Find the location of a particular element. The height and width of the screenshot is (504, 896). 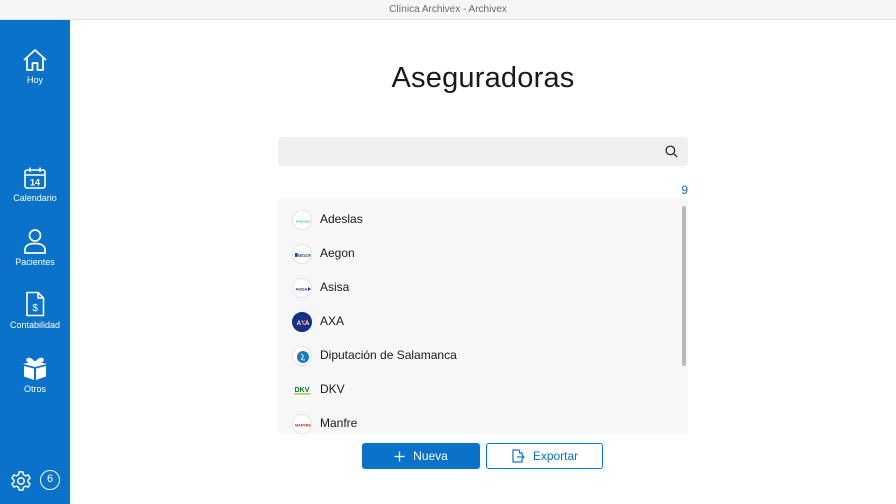

calendar-icon: 14 is located at coordinates (35, 178).